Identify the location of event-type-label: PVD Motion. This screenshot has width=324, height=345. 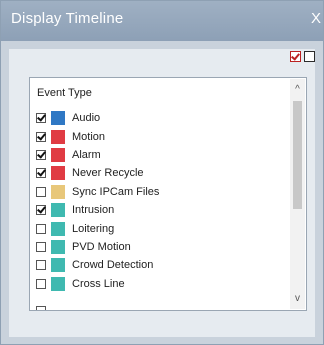
(101, 246).